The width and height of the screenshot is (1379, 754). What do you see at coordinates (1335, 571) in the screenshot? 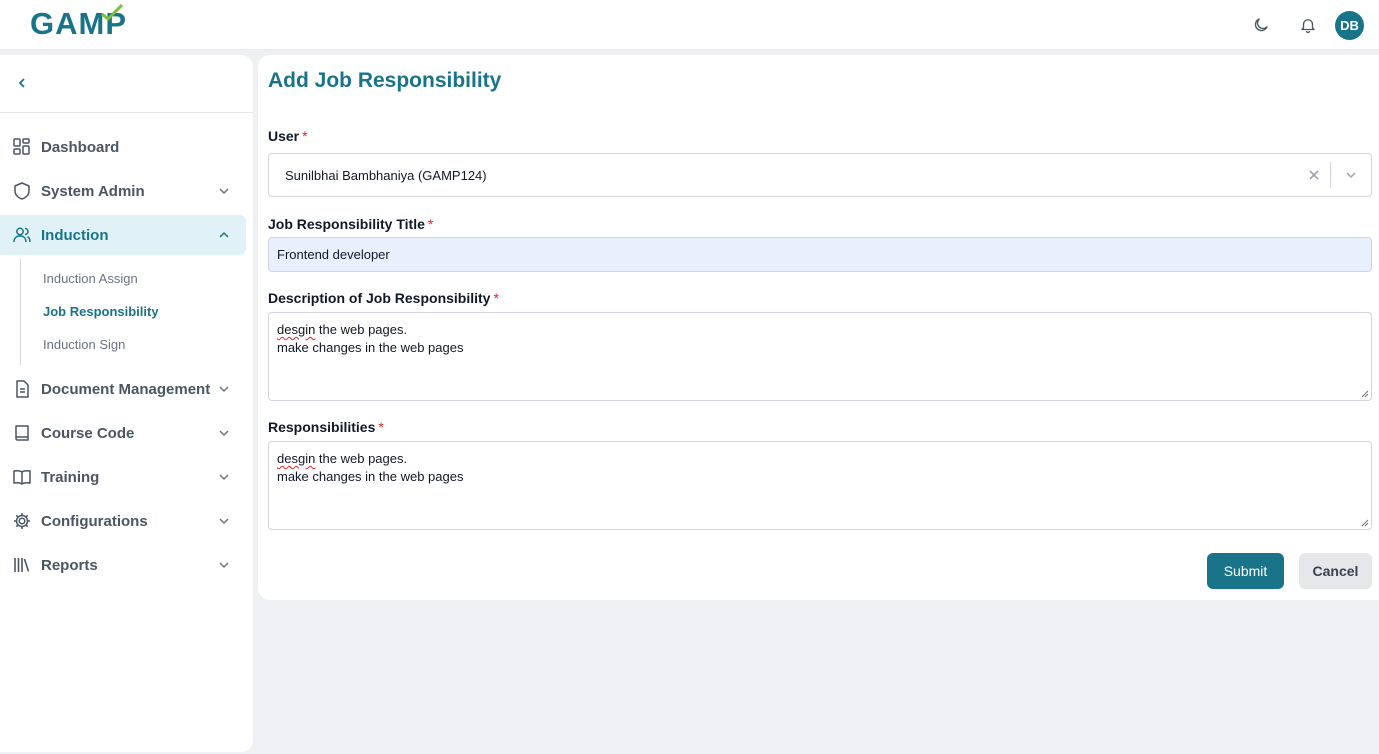
I see `cancel-button: Cancel` at bounding box center [1335, 571].